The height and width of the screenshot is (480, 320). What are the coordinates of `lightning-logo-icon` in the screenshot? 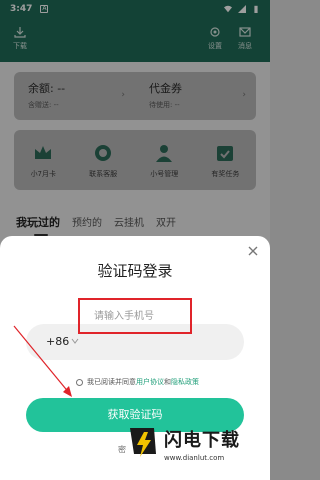 It's located at (143, 442).